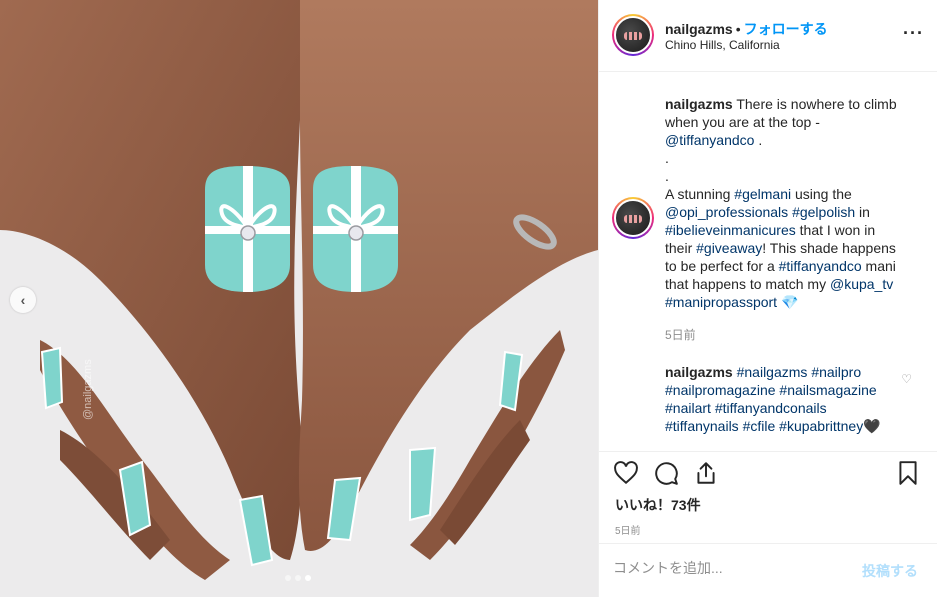 This screenshot has width=937, height=597. I want to click on mention-link: @tiffanyandco, so click(709, 140).